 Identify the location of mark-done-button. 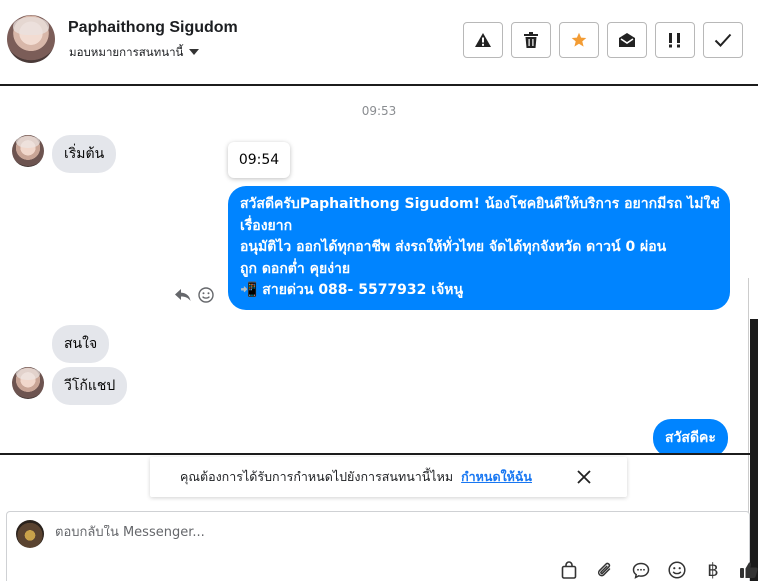
(723, 40).